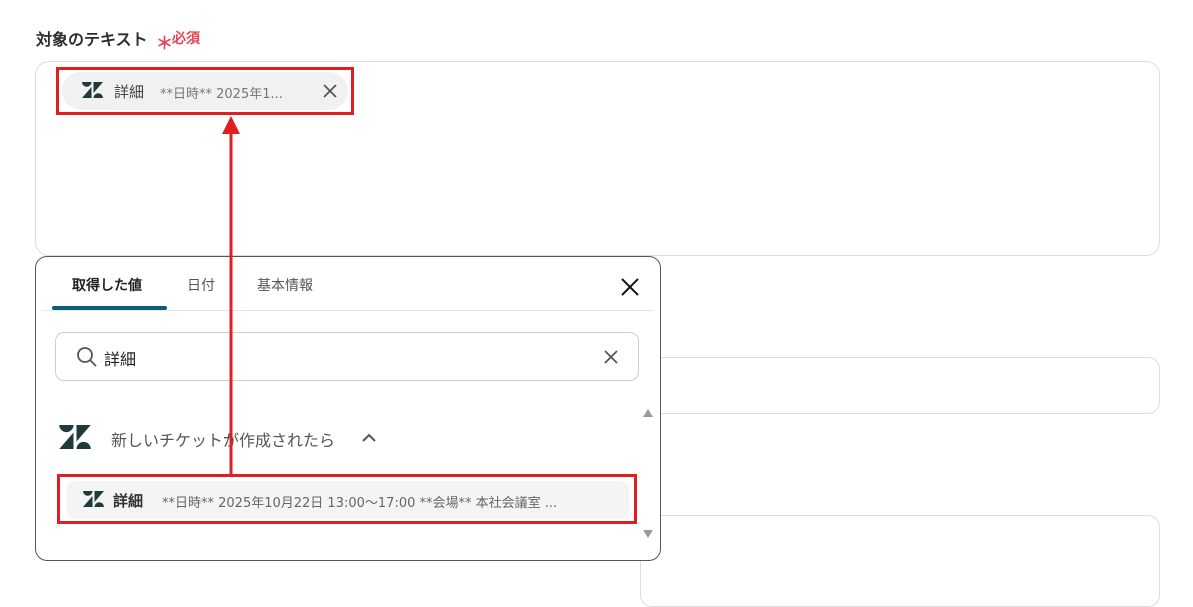 Image resolution: width=1193 pixels, height=607 pixels. What do you see at coordinates (348, 310) in the screenshot?
I see `tab-divider` at bounding box center [348, 310].